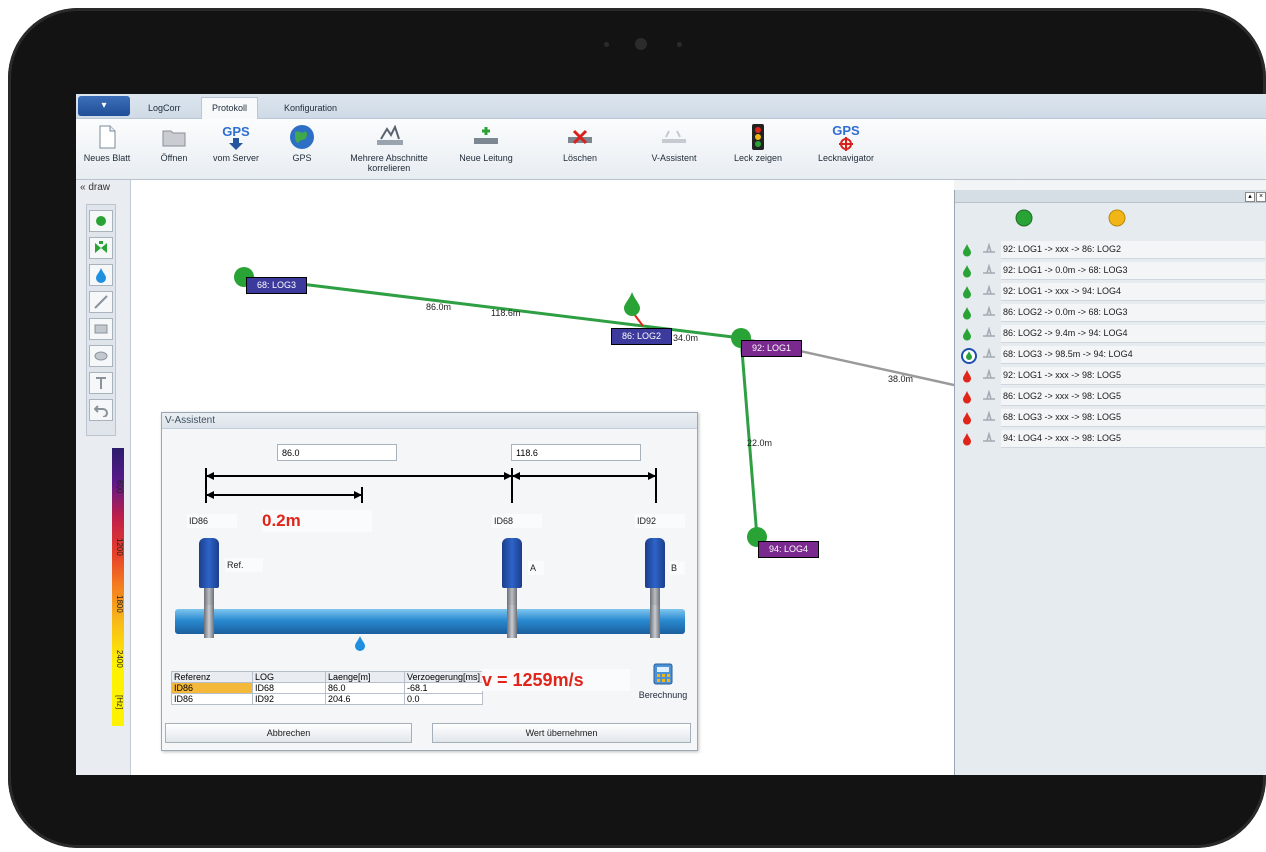 The image size is (1266, 852). Describe the element at coordinates (1024, 218) in the screenshot. I see `green-status-icon` at that location.